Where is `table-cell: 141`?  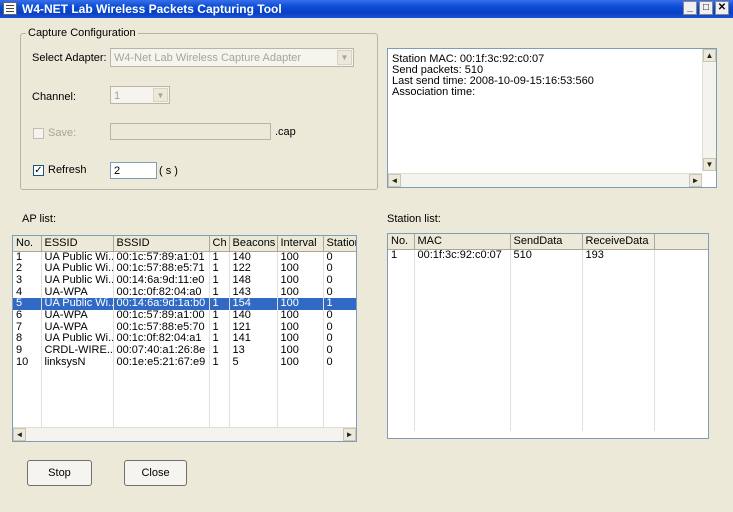
table-cell: 141 is located at coordinates (253, 339).